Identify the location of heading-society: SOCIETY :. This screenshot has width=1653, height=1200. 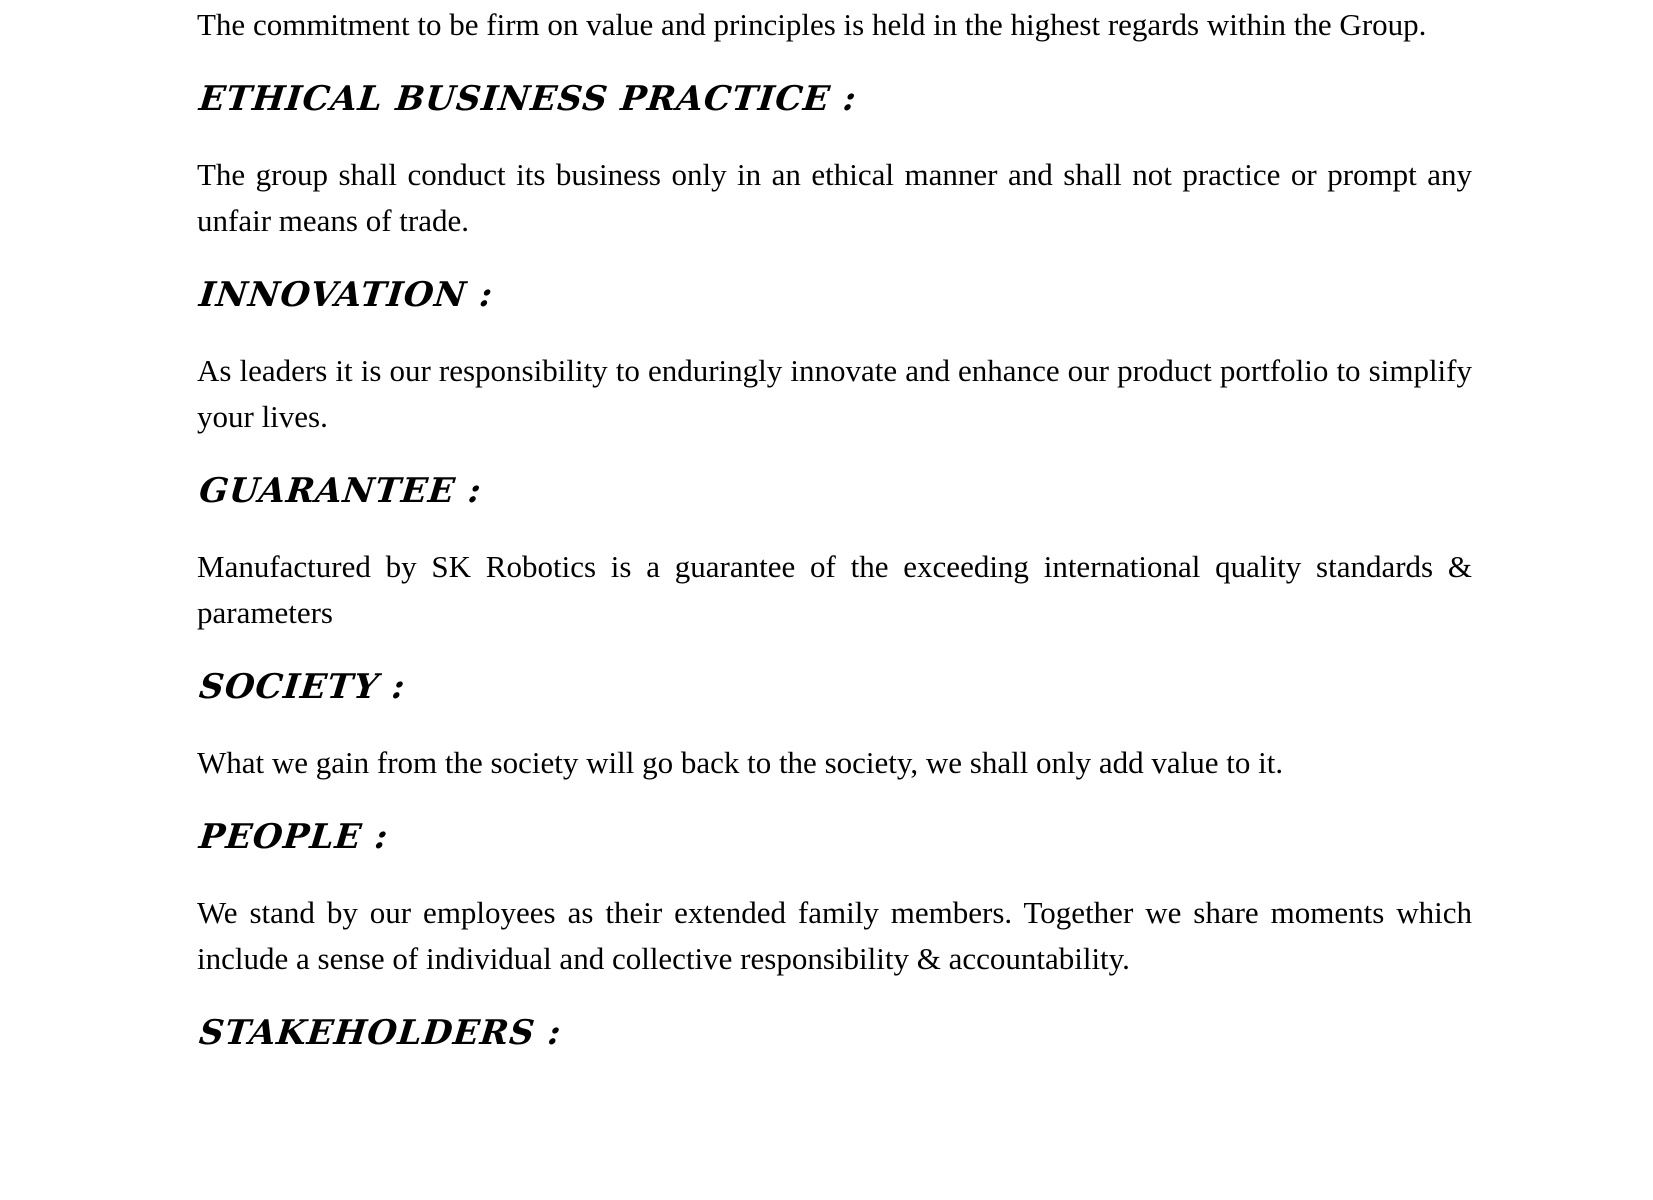
(302, 687).